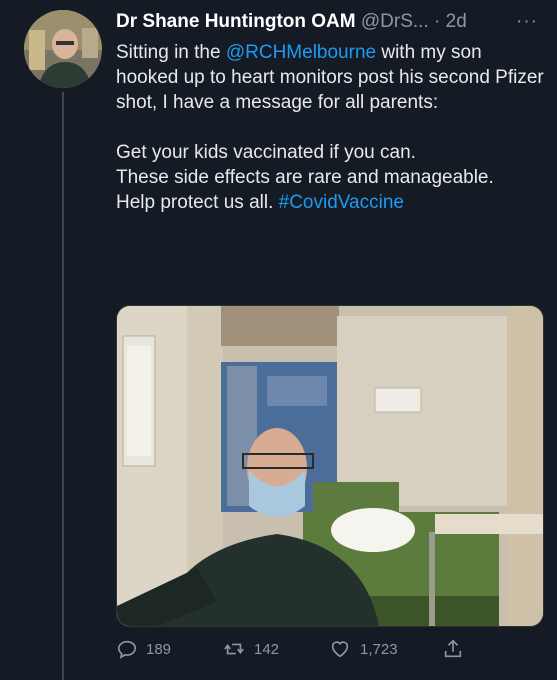 This screenshot has width=557, height=680. What do you see at coordinates (159, 649) in the screenshot?
I see `reply-count: 189` at bounding box center [159, 649].